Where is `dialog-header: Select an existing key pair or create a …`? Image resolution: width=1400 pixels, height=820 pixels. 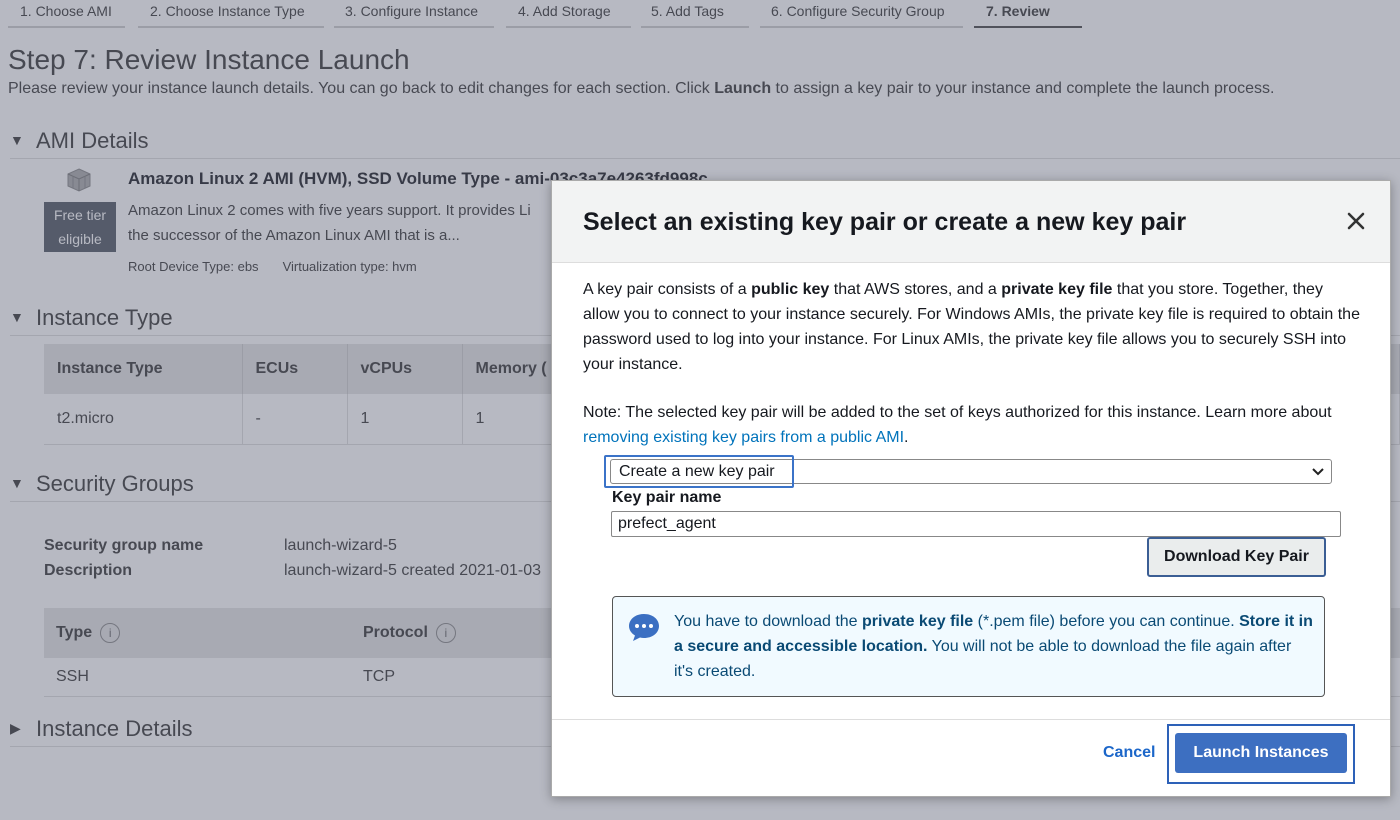
dialog-header: Select an existing key pair or create a … is located at coordinates (971, 222).